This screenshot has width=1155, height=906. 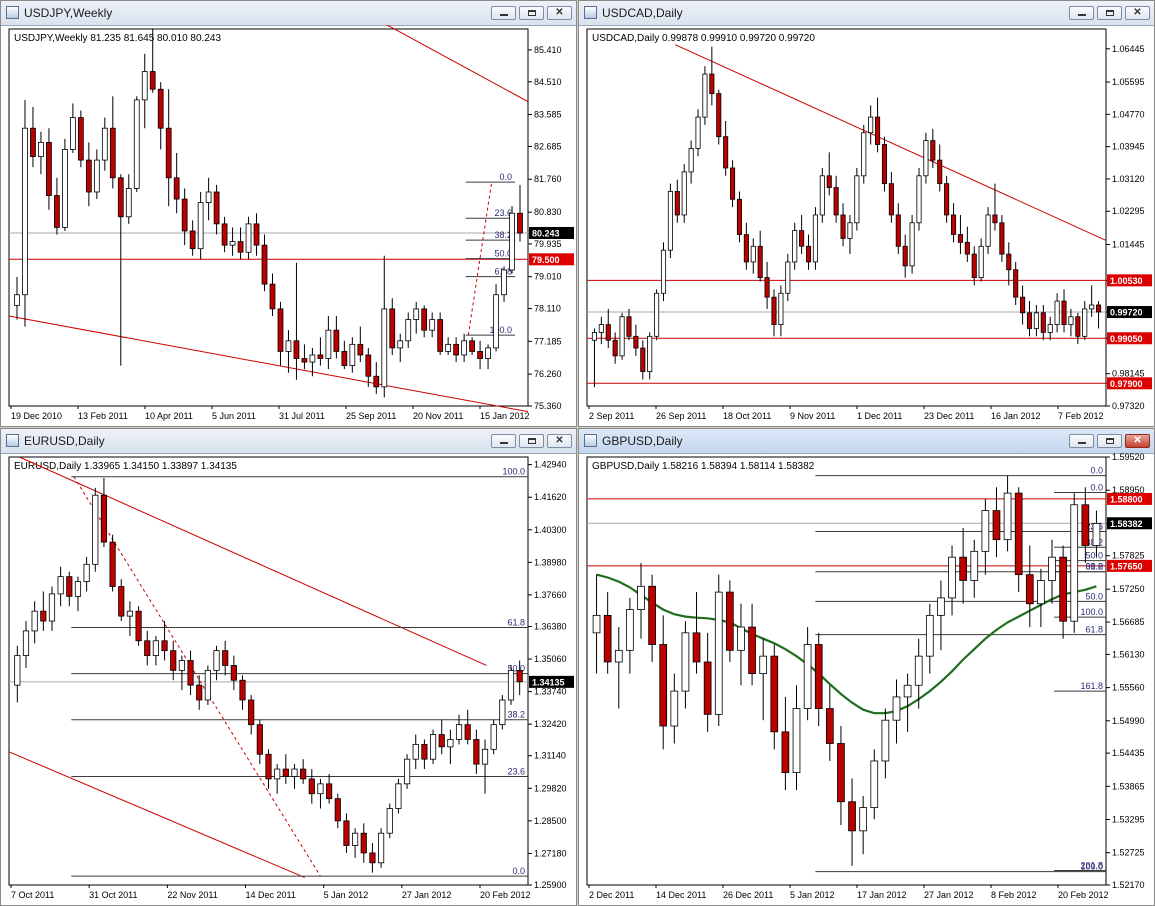 I want to click on window-title: EURUSD,Daily, so click(x=64, y=441).